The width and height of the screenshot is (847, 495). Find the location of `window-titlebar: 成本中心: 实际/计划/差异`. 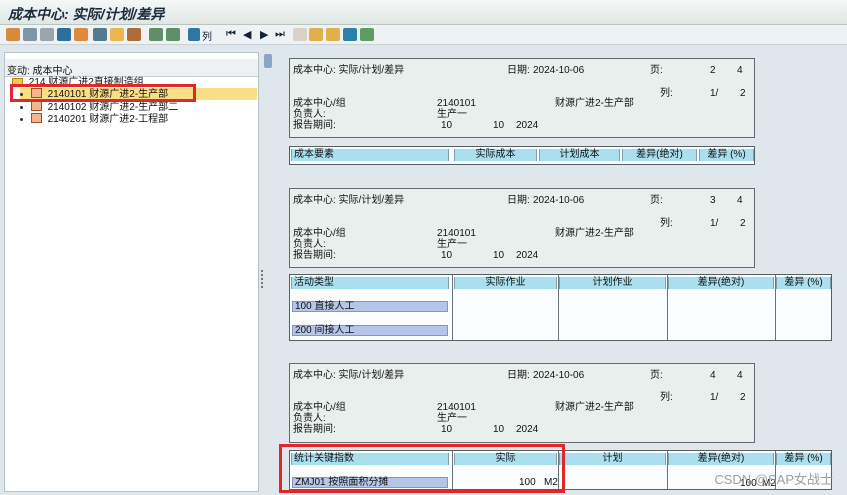

window-titlebar: 成本中心: 实际/计划/差异 is located at coordinates (423, 12).